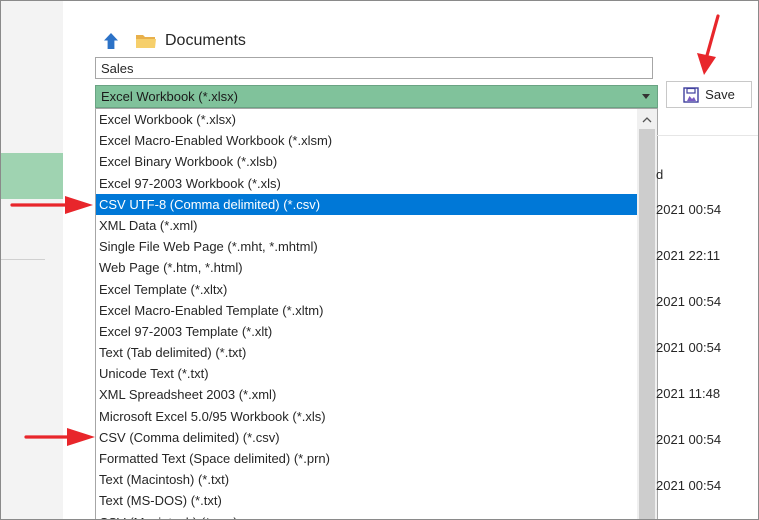 This screenshot has width=759, height=520. I want to click on breadcrumb: Documents, so click(173, 41).